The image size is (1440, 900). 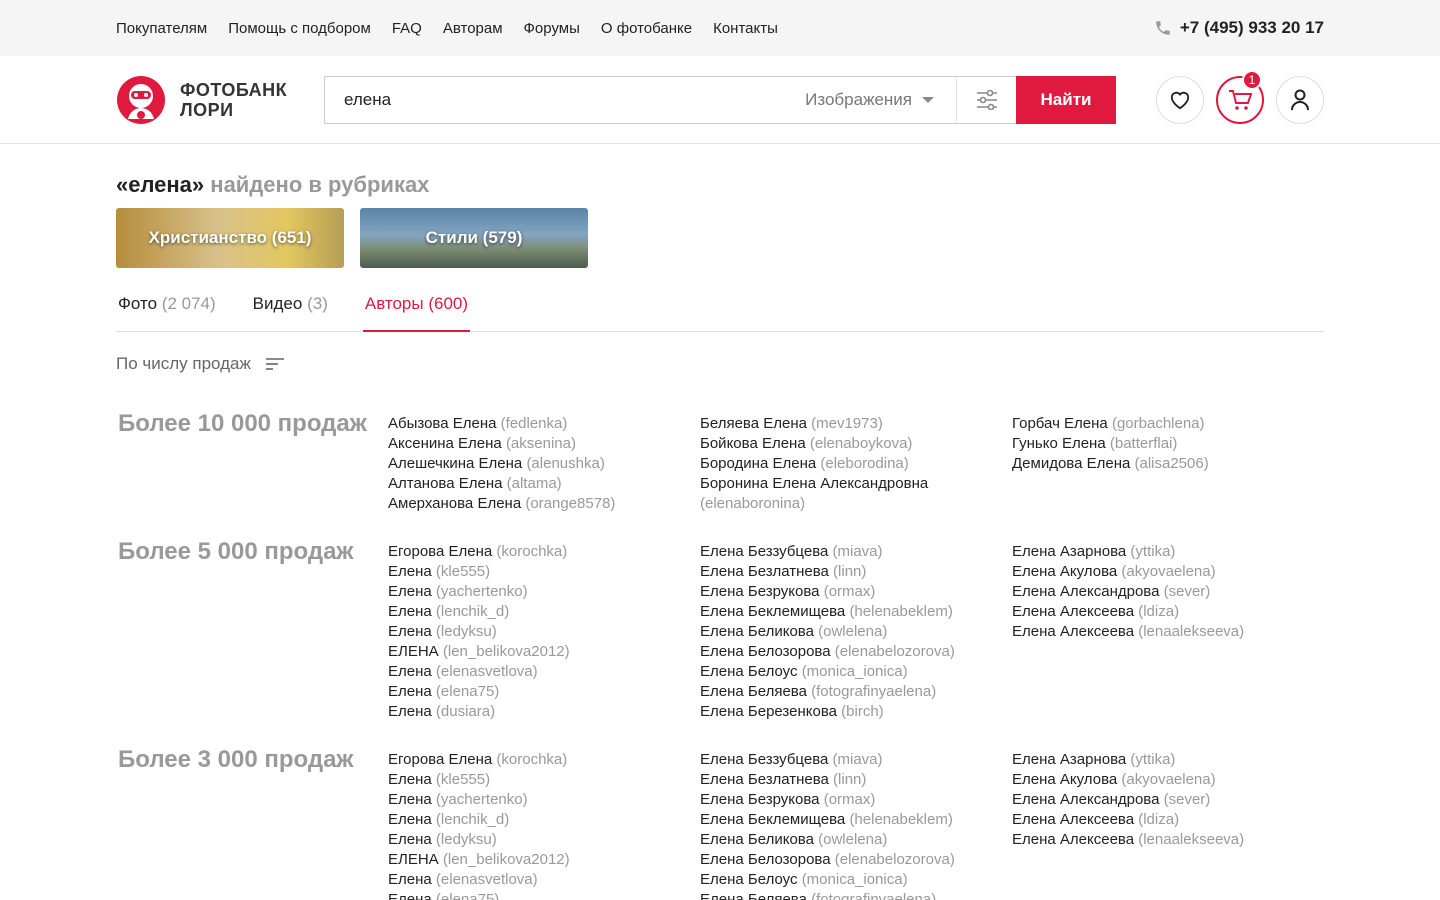 What do you see at coordinates (814, 483) in the screenshot?
I see `author-name: Боронина Елена Александровна` at bounding box center [814, 483].